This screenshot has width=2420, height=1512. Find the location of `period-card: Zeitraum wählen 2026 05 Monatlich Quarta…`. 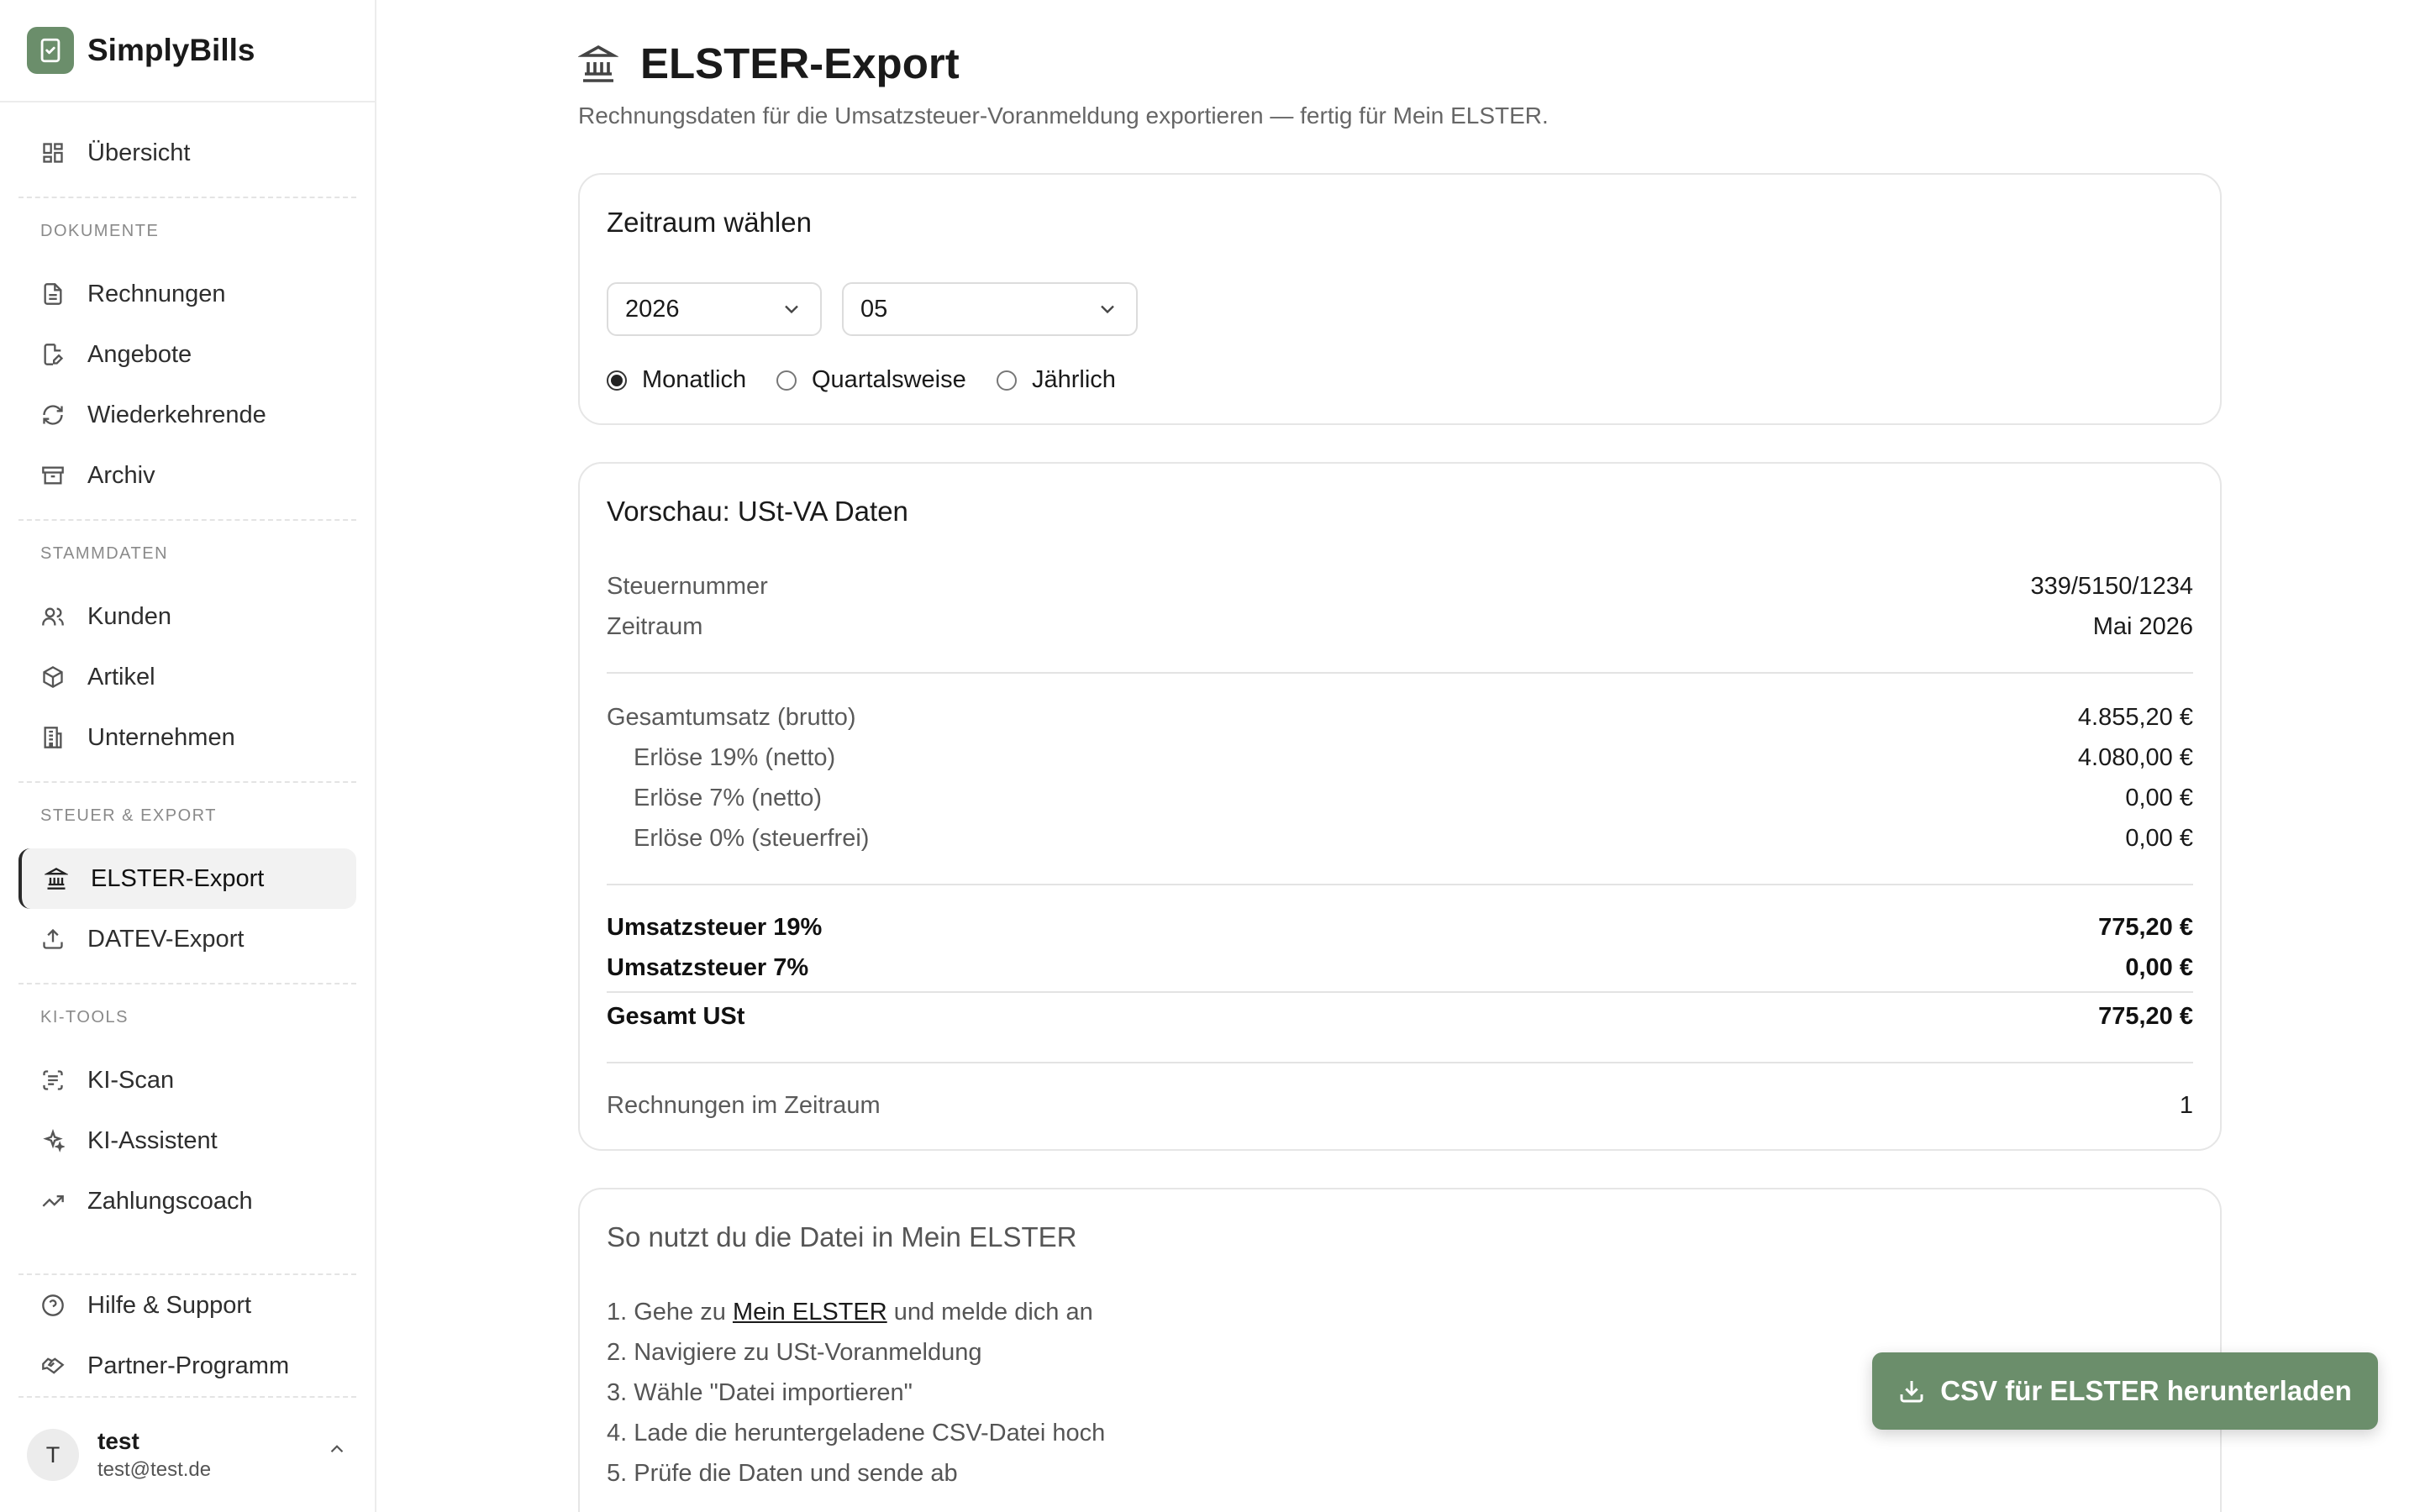

period-card: Zeitraum wählen 2026 05 Monatlich Quarta… is located at coordinates (1400, 299).